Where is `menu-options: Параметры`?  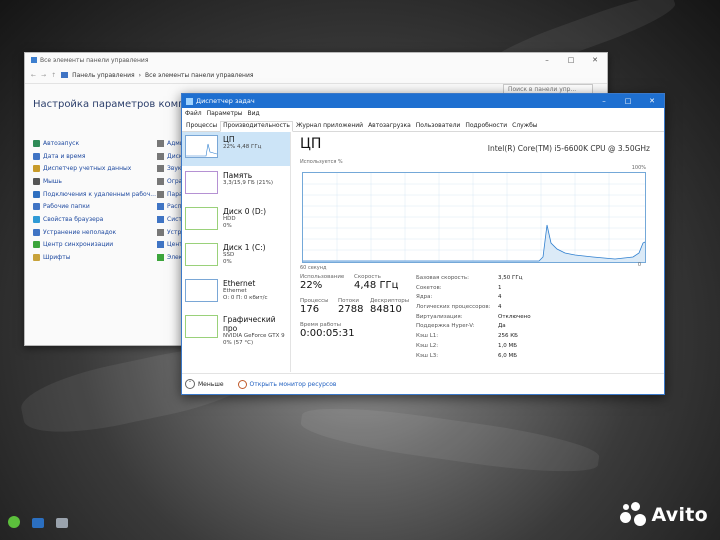
menu-options: Параметры is located at coordinates (225, 113).